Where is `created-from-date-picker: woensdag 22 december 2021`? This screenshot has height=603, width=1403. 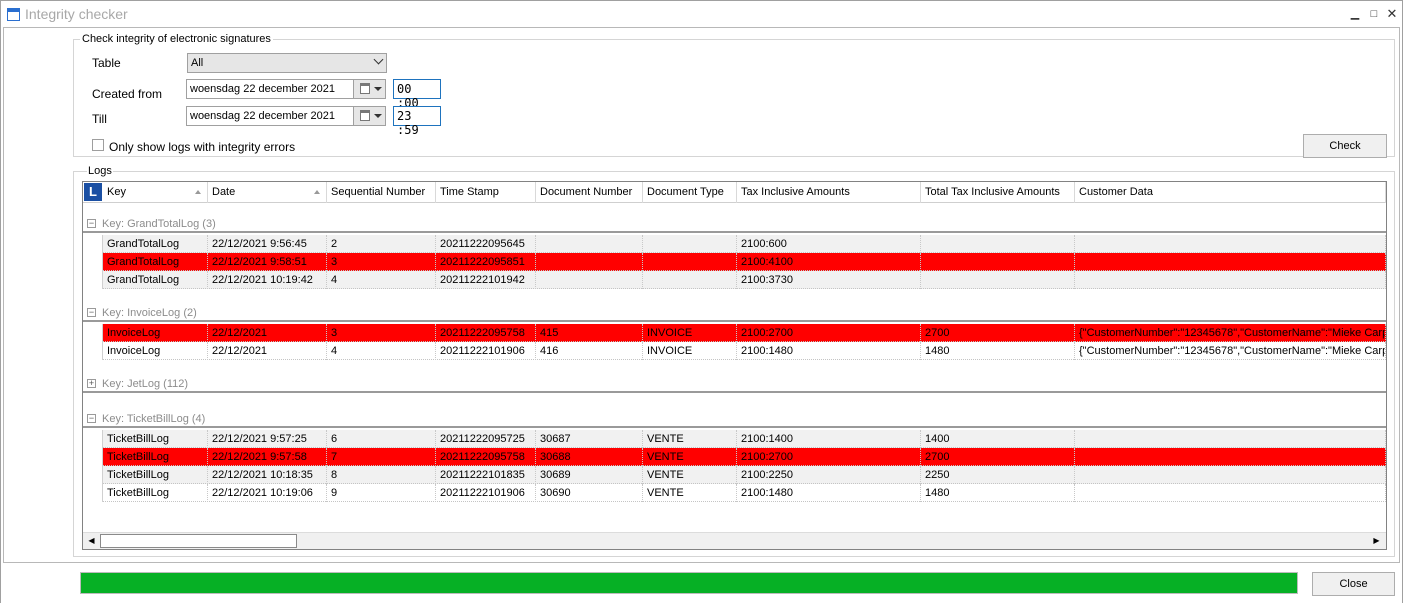 created-from-date-picker: woensdag 22 december 2021 is located at coordinates (286, 89).